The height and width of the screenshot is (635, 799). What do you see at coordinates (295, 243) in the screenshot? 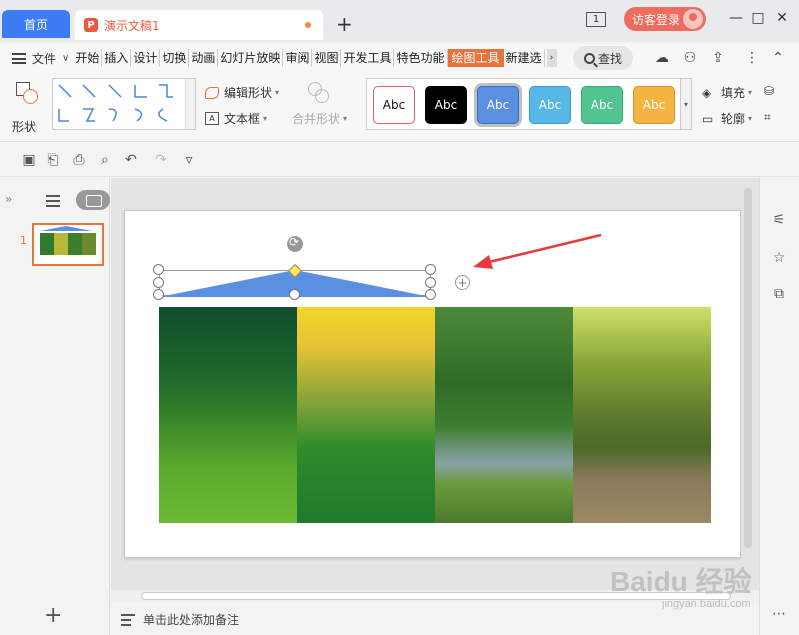
I see `rotate-handle-icon` at bounding box center [295, 243].